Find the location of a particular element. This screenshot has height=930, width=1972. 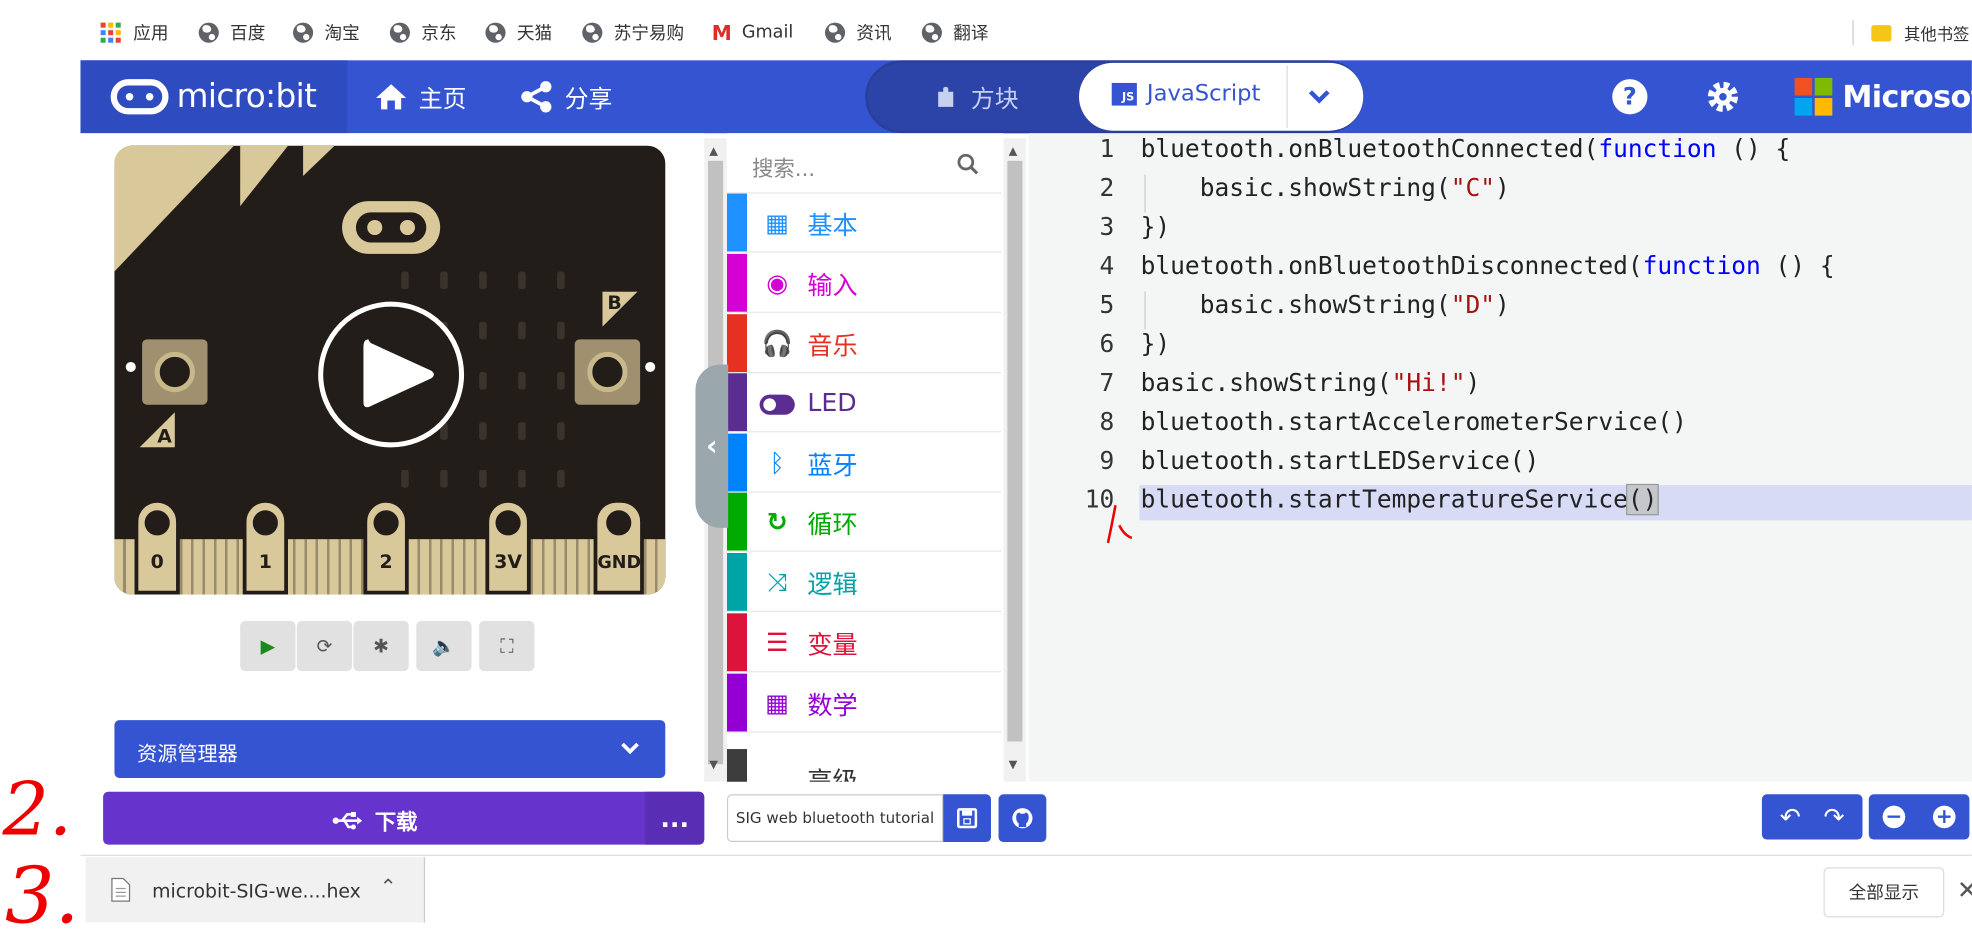

category-label: 音乐 is located at coordinates (832, 345).